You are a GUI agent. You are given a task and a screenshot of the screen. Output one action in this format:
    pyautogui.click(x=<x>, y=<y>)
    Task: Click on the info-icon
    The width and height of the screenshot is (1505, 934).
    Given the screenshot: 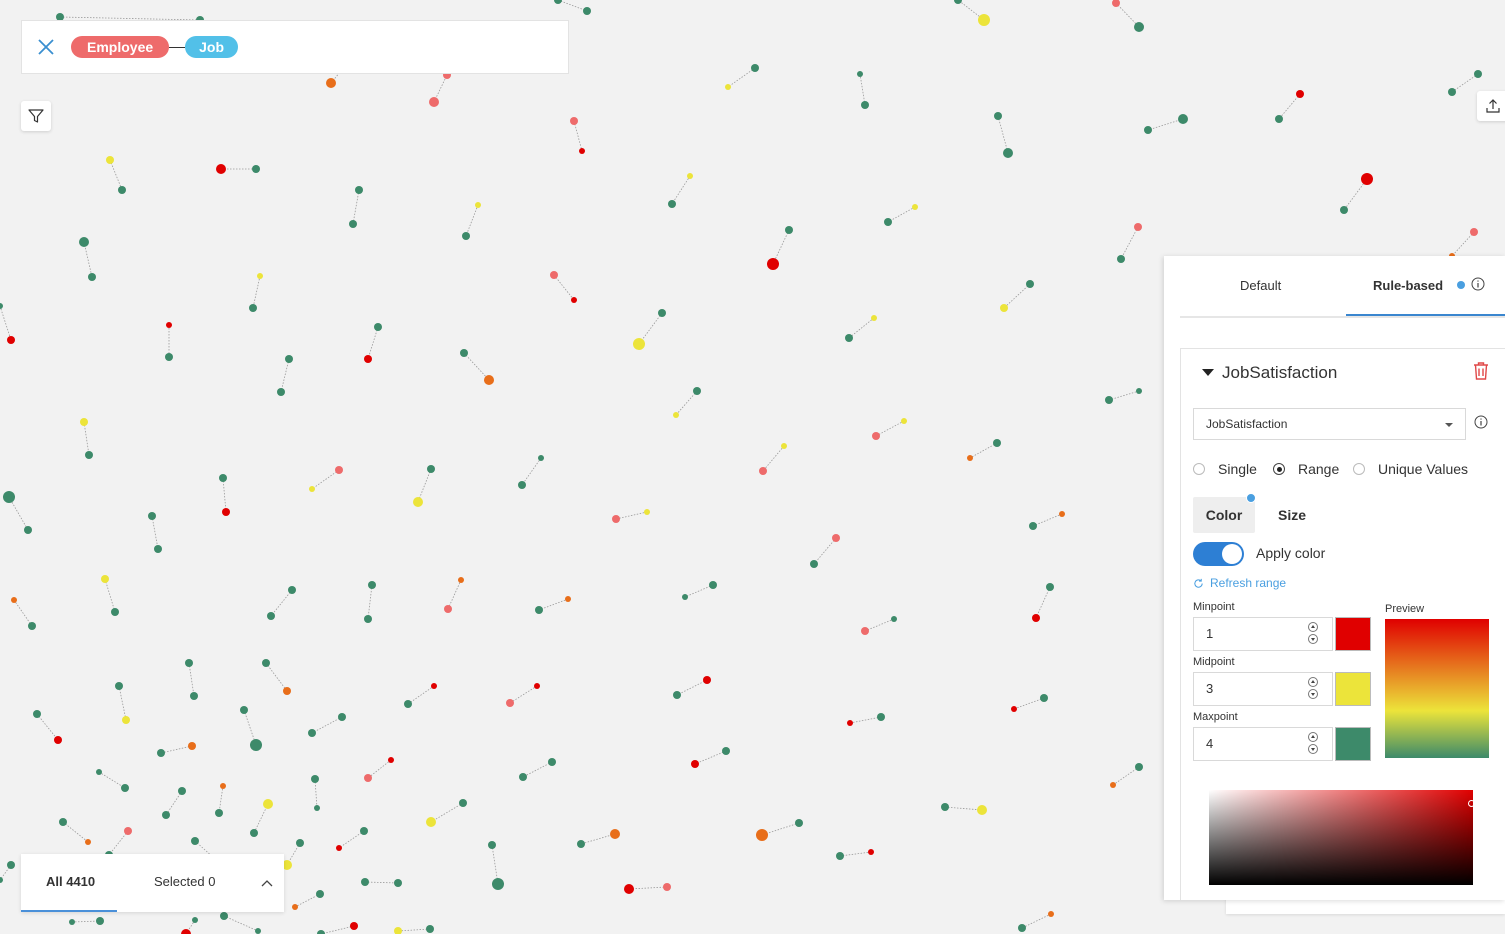 What is the action you would take?
    pyautogui.click(x=1481, y=422)
    